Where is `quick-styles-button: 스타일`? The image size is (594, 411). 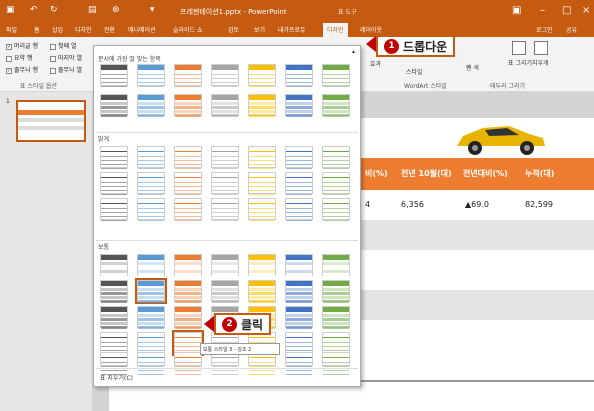 quick-styles-button: 스타일 is located at coordinates (414, 71).